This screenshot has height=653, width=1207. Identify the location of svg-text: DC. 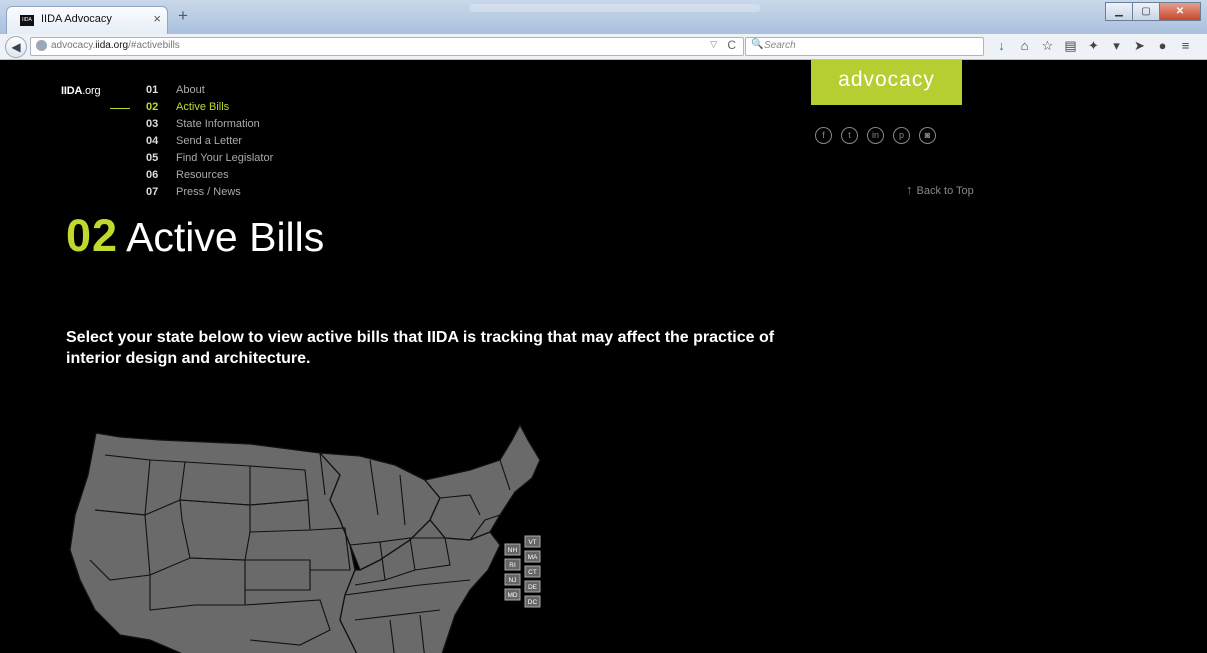
(533, 602).